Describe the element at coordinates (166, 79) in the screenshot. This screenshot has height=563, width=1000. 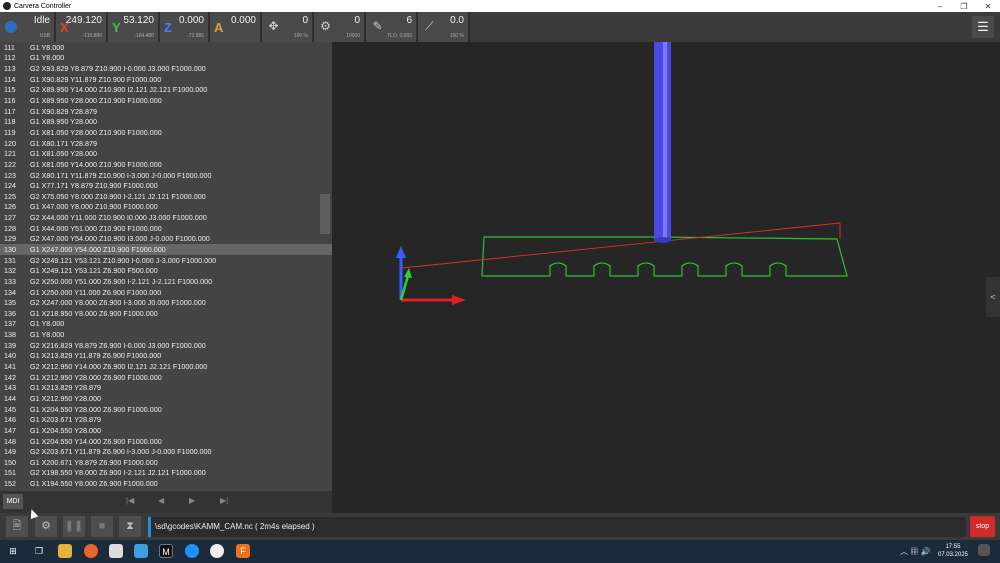
I see `gcode-line: 114 G1 X90.829 Y11.879 Z10.900 F1000.000` at that location.